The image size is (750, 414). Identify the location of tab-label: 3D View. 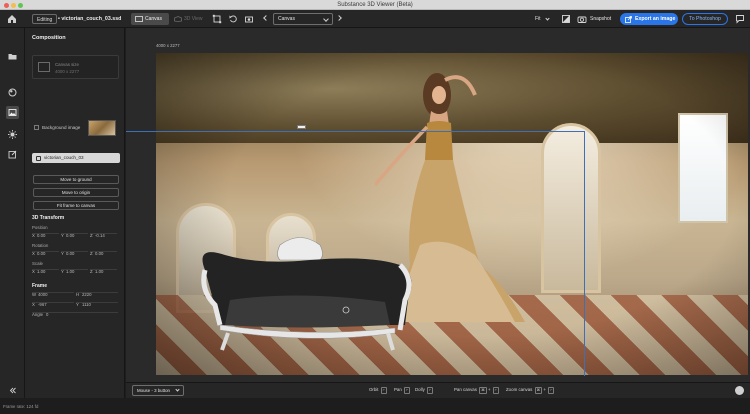
(193, 19).